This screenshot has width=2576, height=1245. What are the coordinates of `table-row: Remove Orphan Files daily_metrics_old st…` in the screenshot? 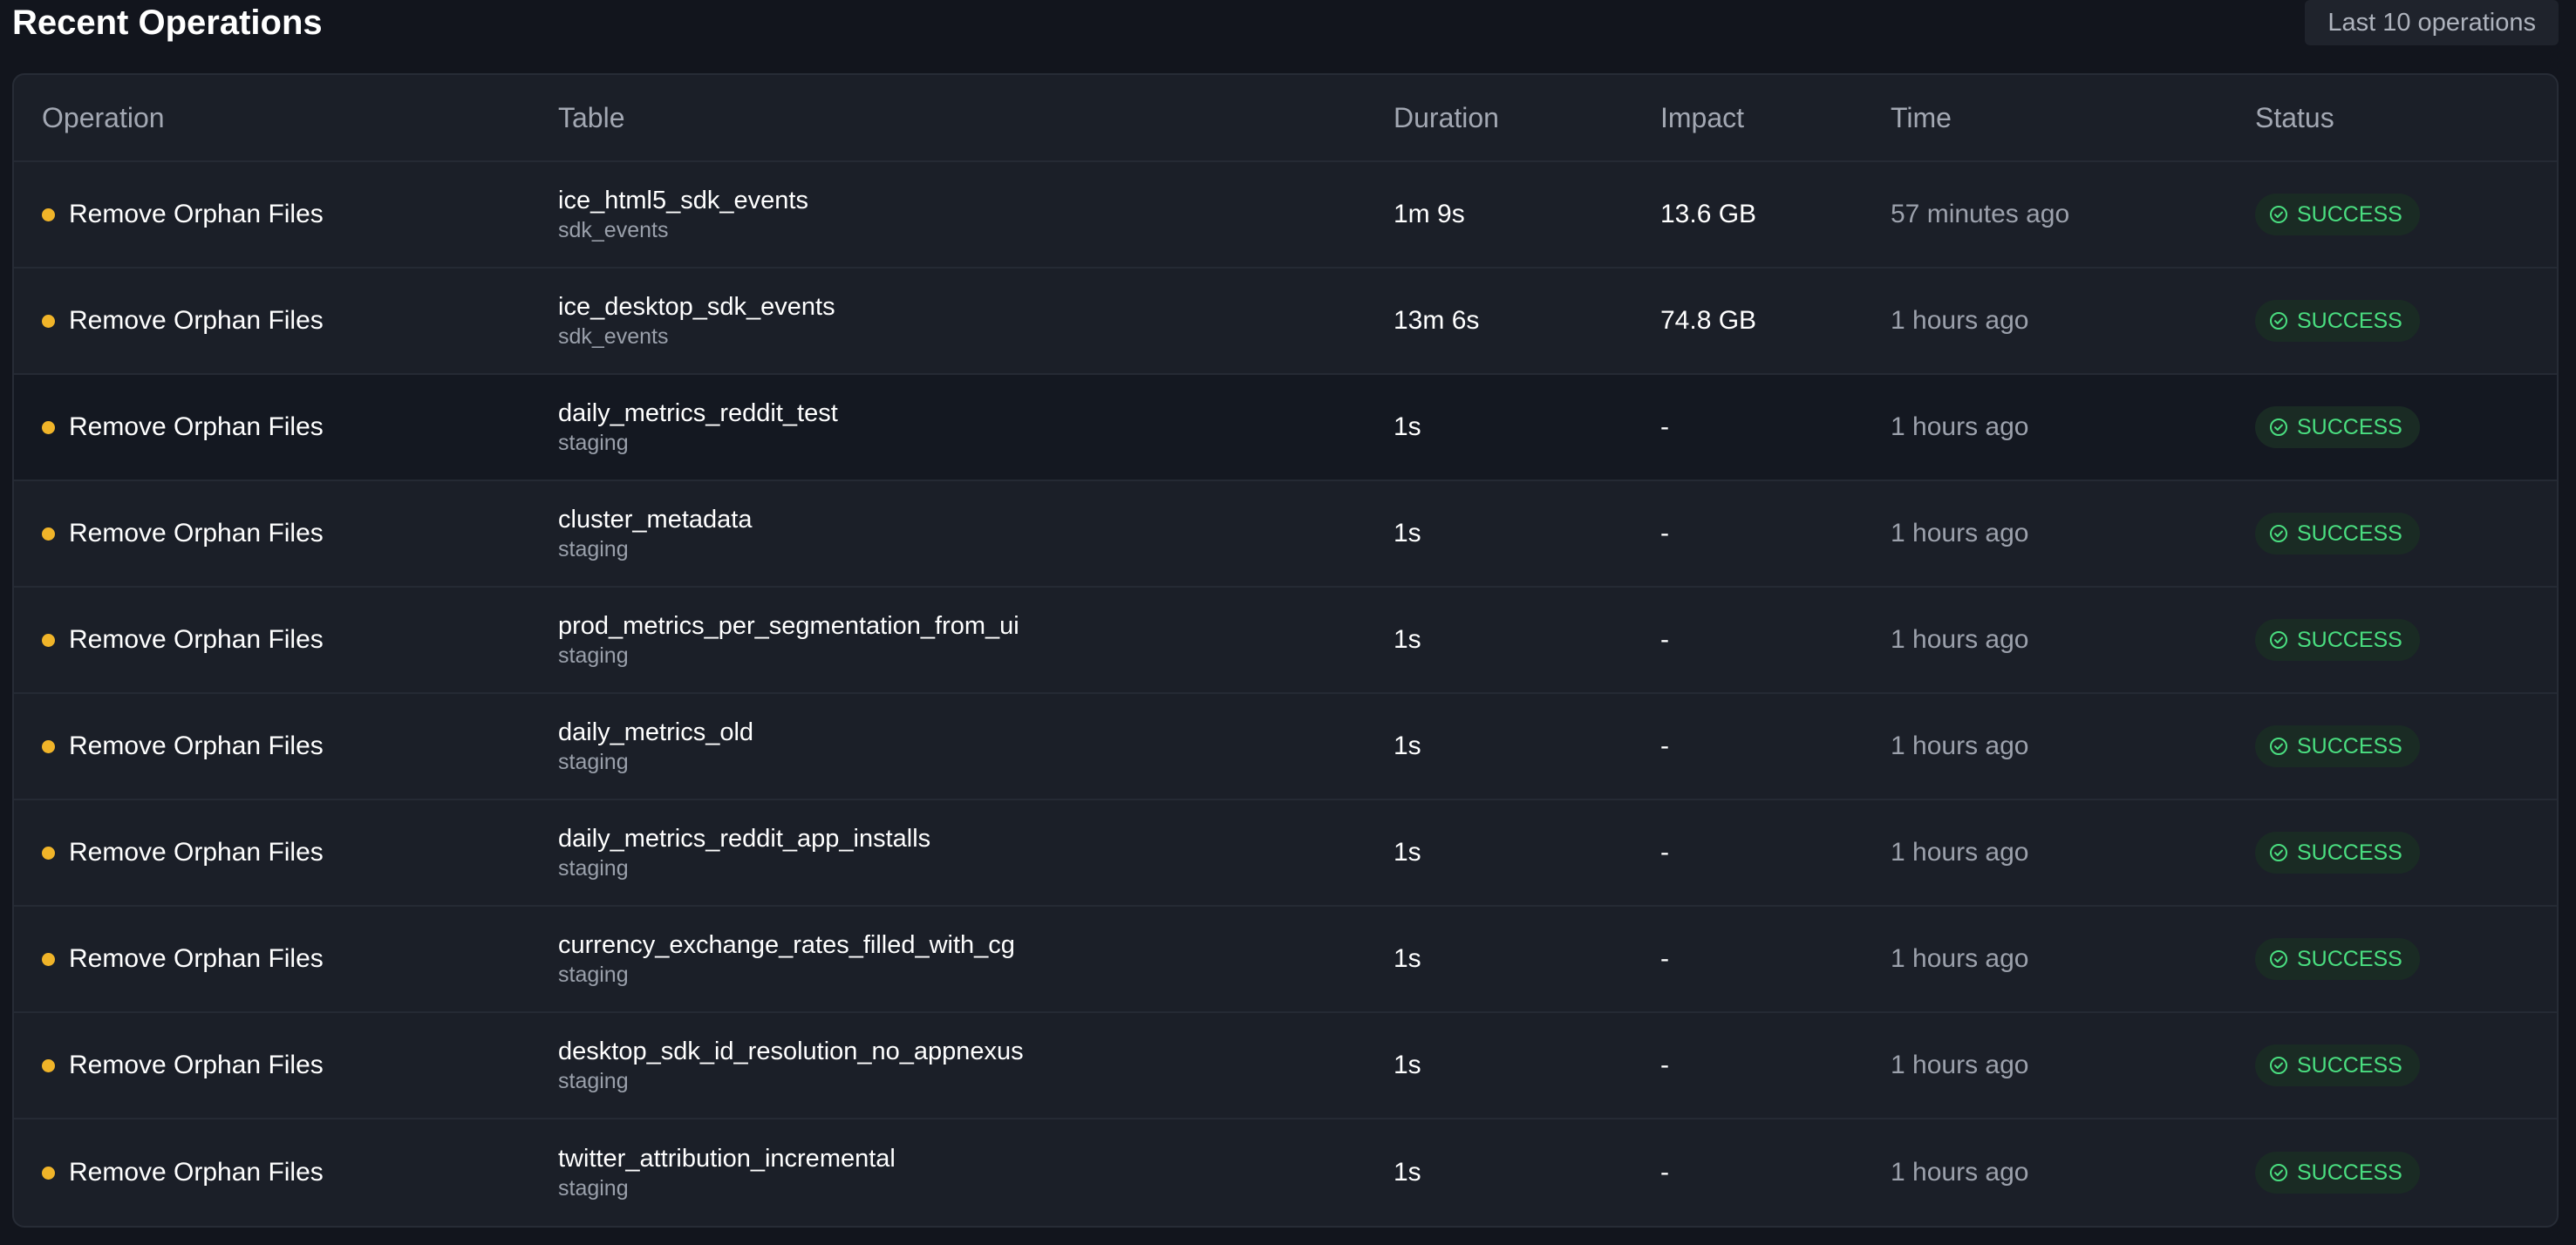 It's located at (1286, 747).